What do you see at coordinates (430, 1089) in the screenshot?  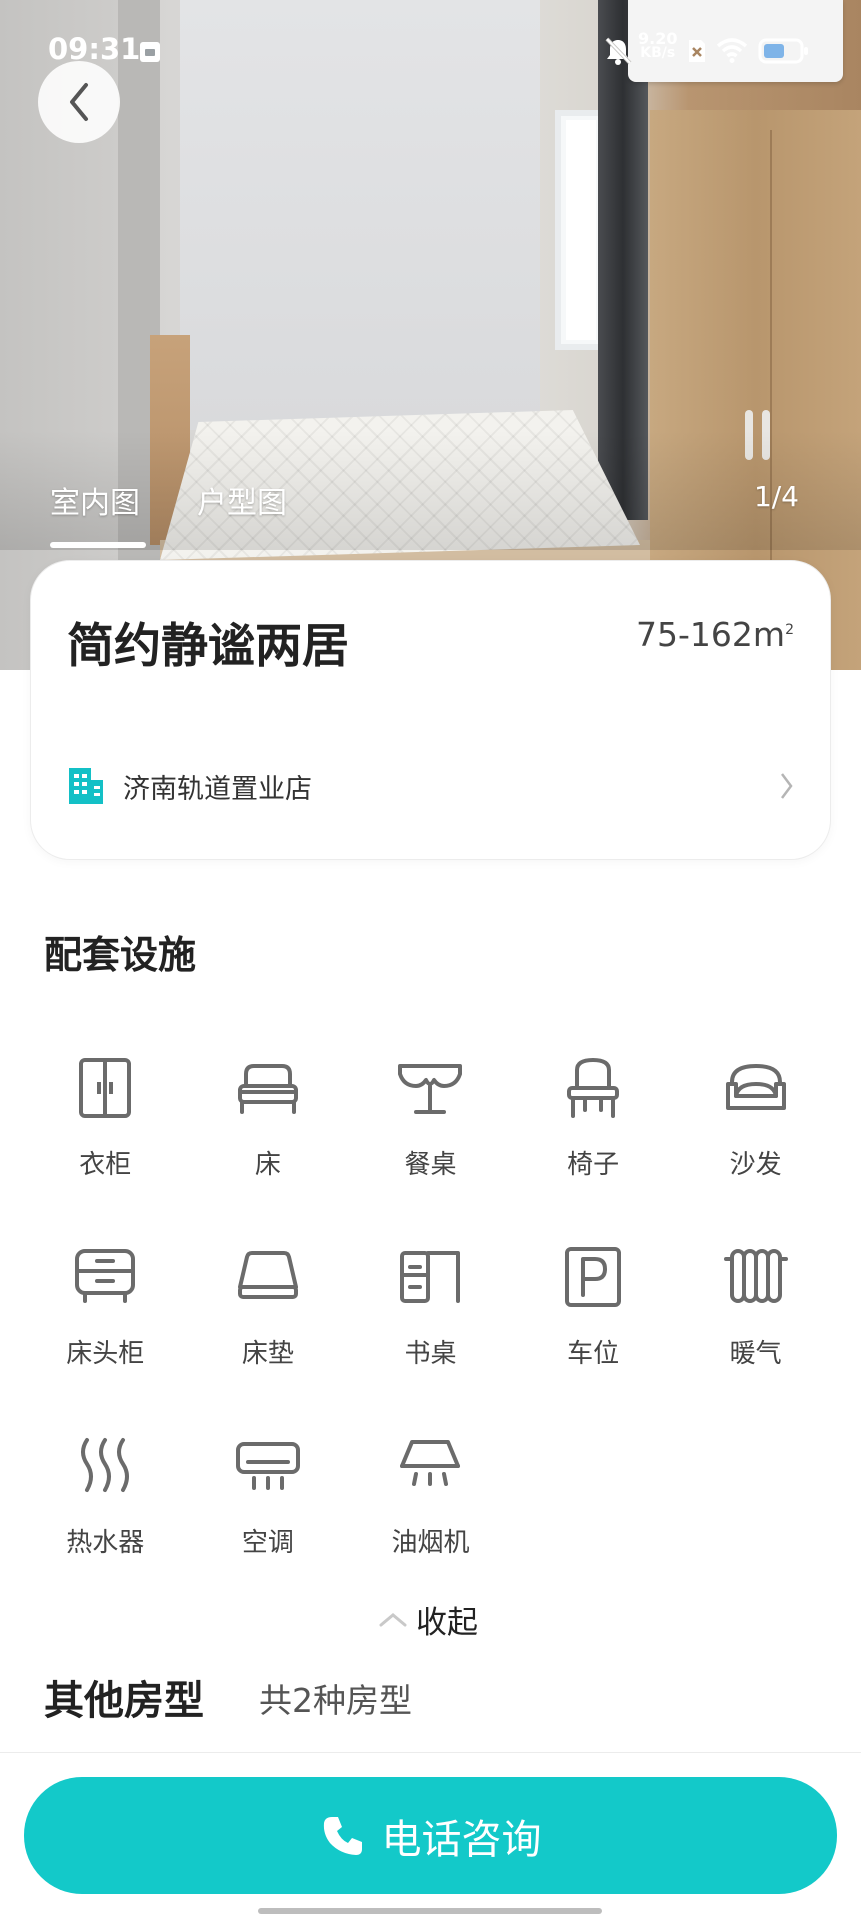 I see `dining-table-icon` at bounding box center [430, 1089].